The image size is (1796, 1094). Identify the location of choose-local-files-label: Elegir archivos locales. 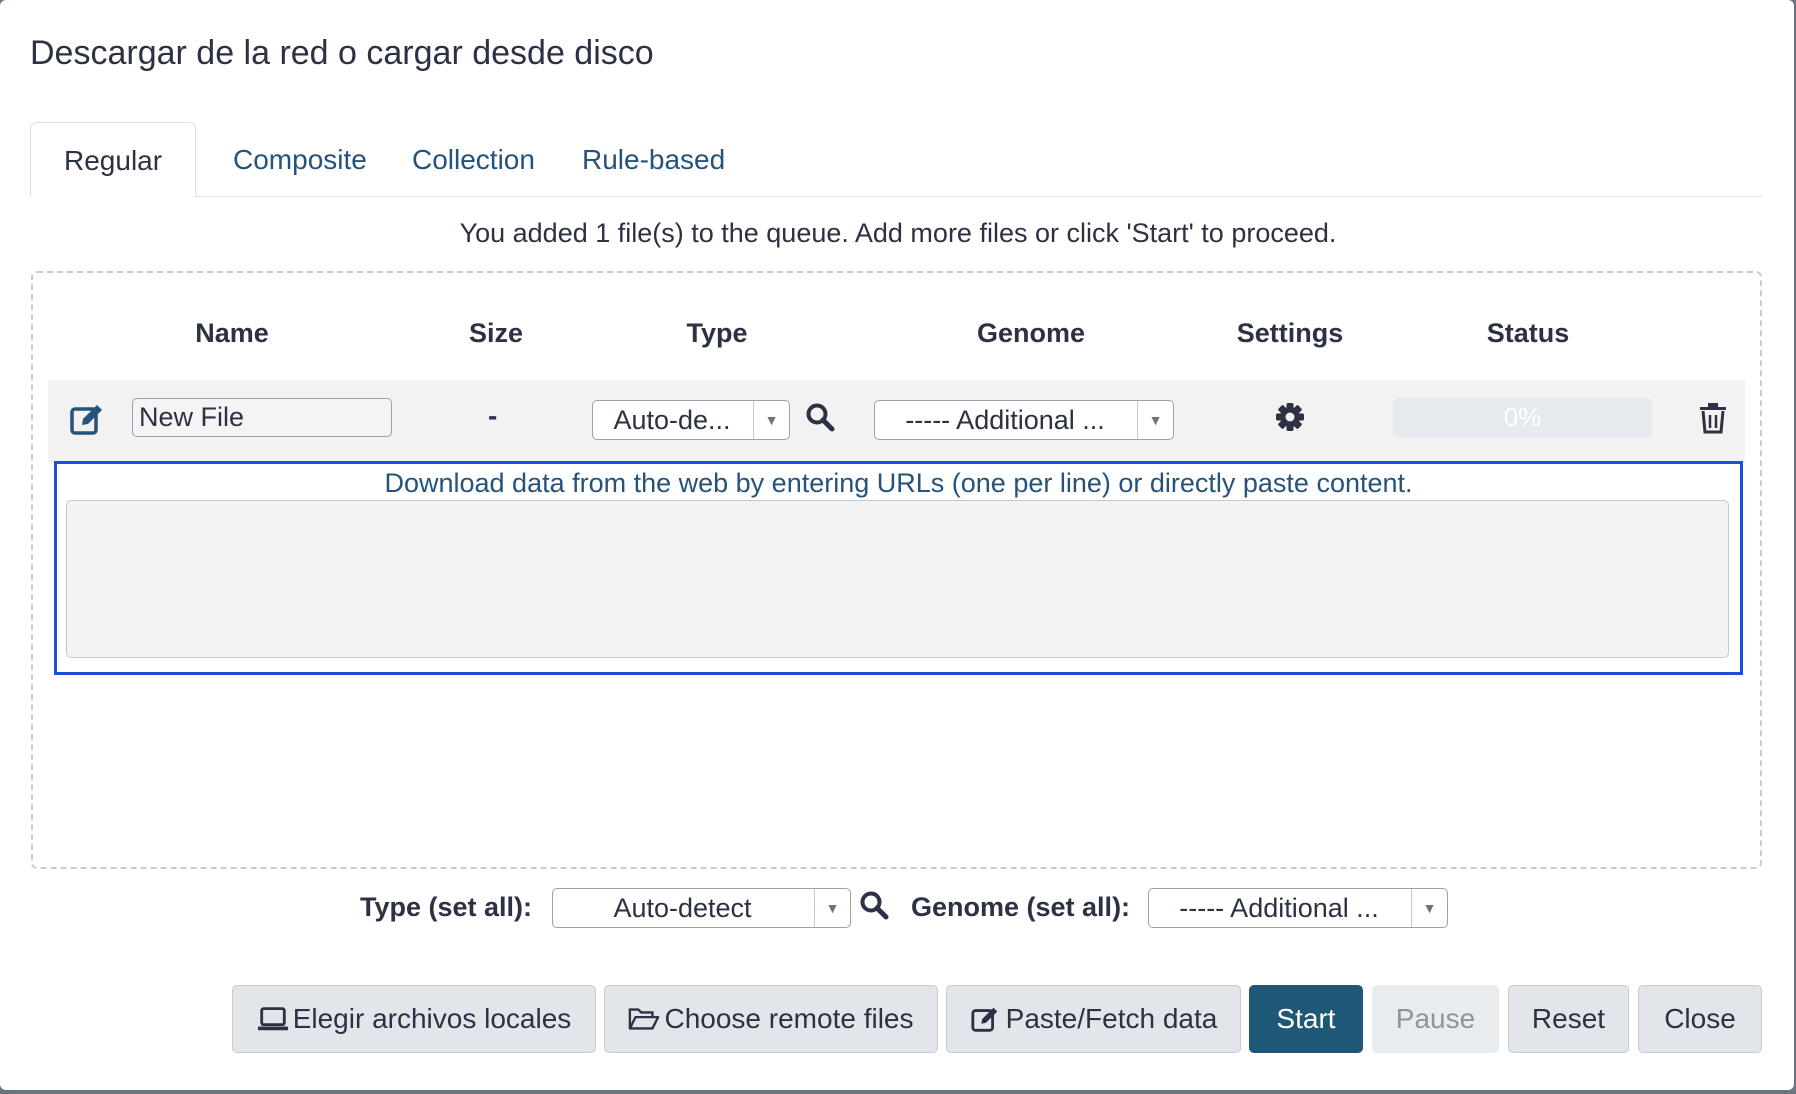
(432, 1018).